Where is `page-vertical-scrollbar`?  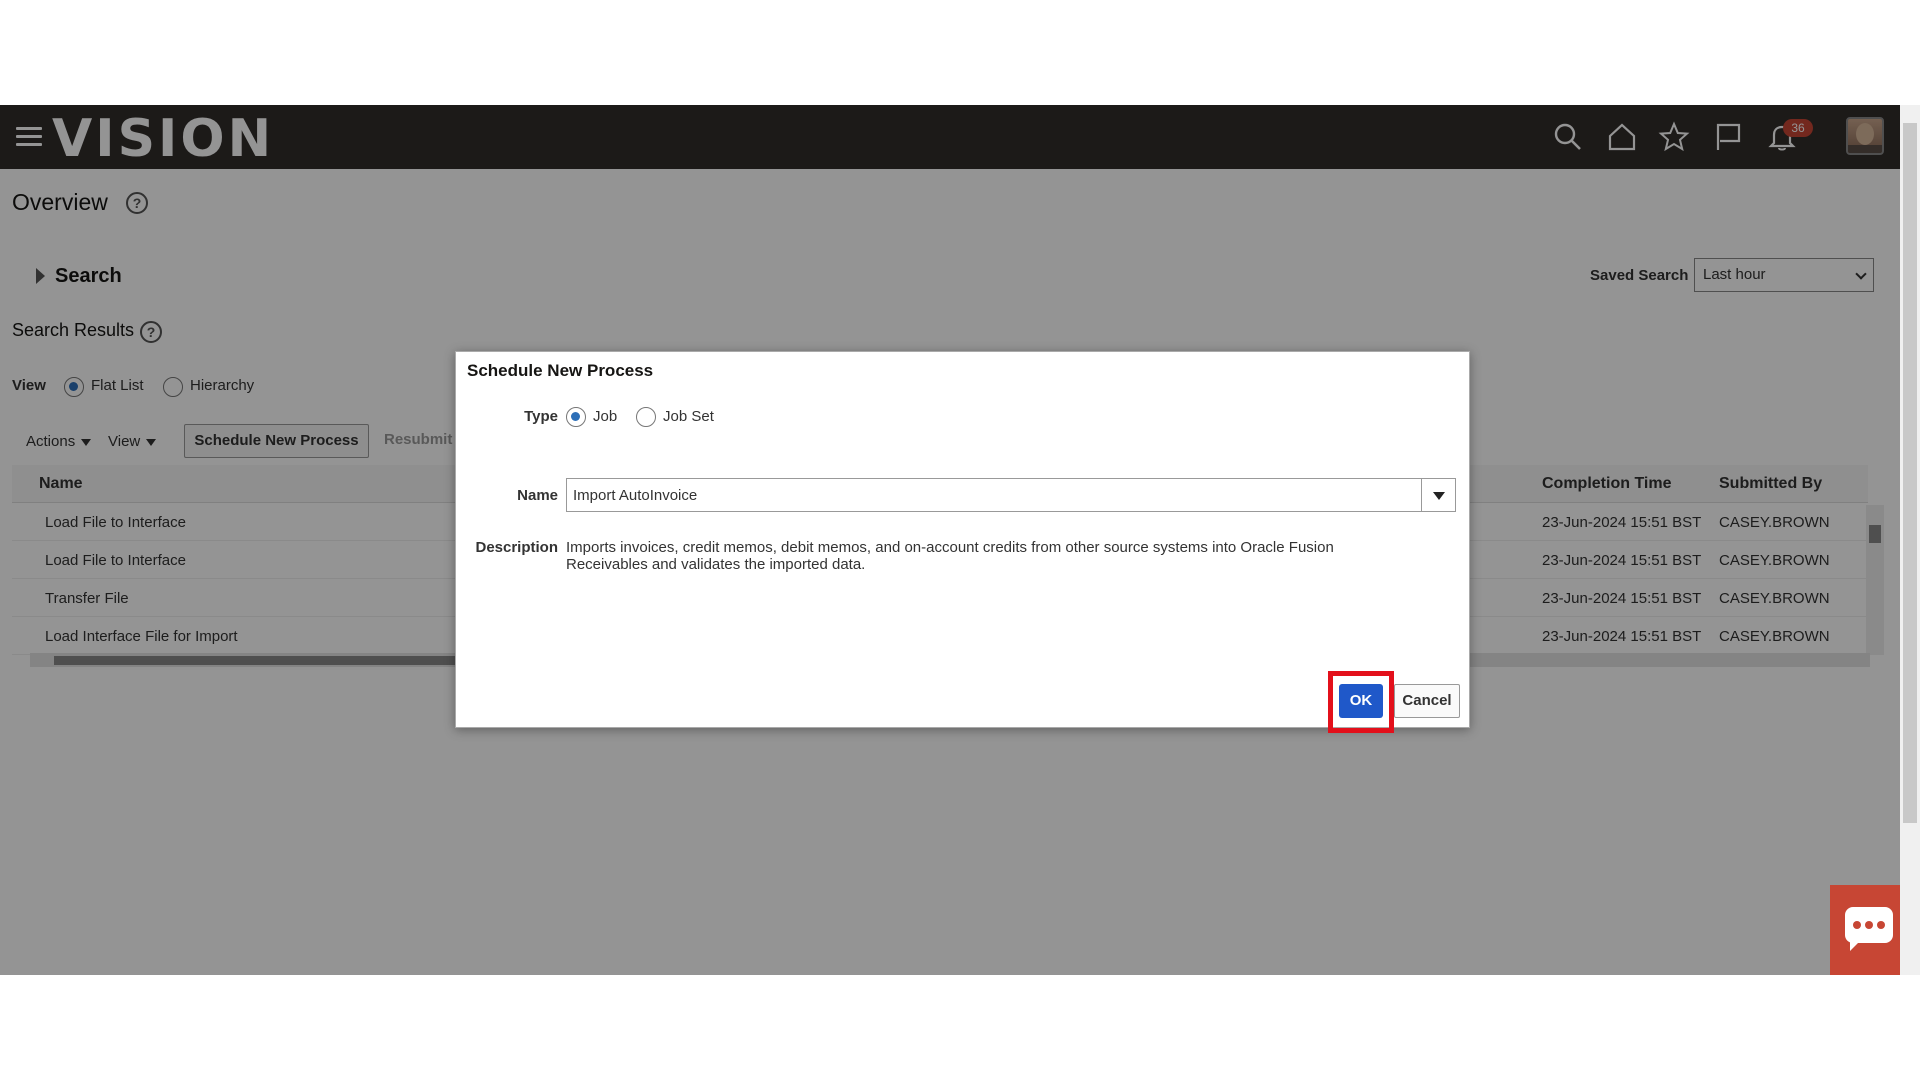
page-vertical-scrollbar is located at coordinates (1910, 540).